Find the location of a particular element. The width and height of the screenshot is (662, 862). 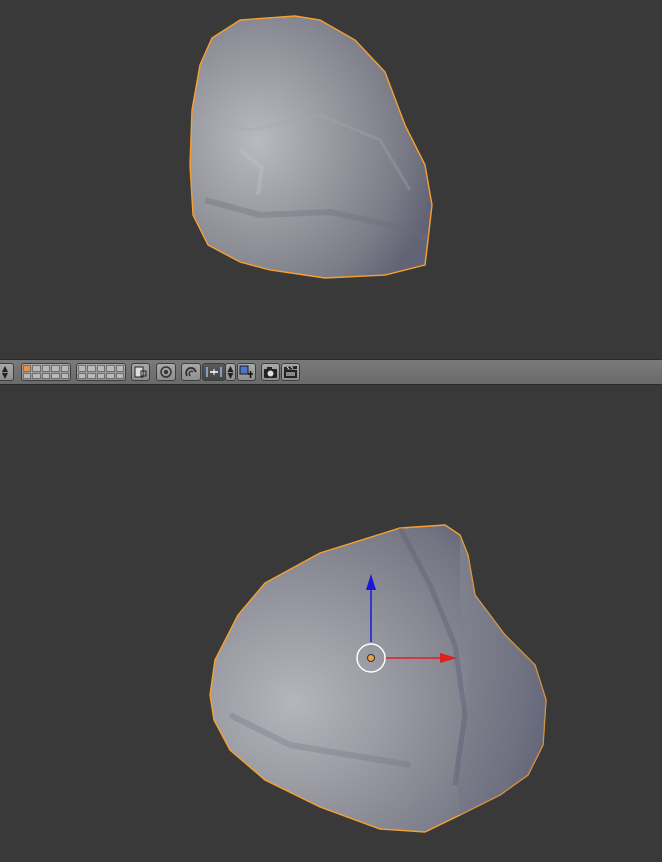

render-still-button is located at coordinates (270, 372).